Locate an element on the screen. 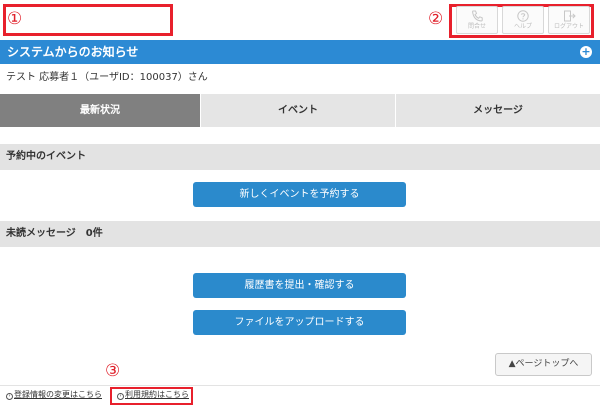 Image resolution: width=600 pixels, height=409 pixels. upload-file-button: ファイルをアップロードする is located at coordinates (299, 322).